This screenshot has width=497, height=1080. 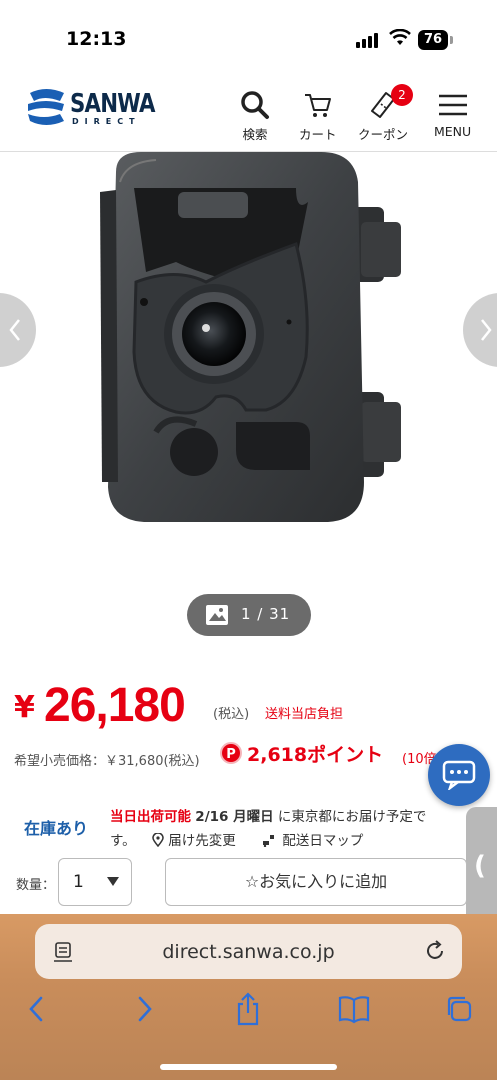 I want to click on side-drawer-tab: (, so click(x=481, y=865).